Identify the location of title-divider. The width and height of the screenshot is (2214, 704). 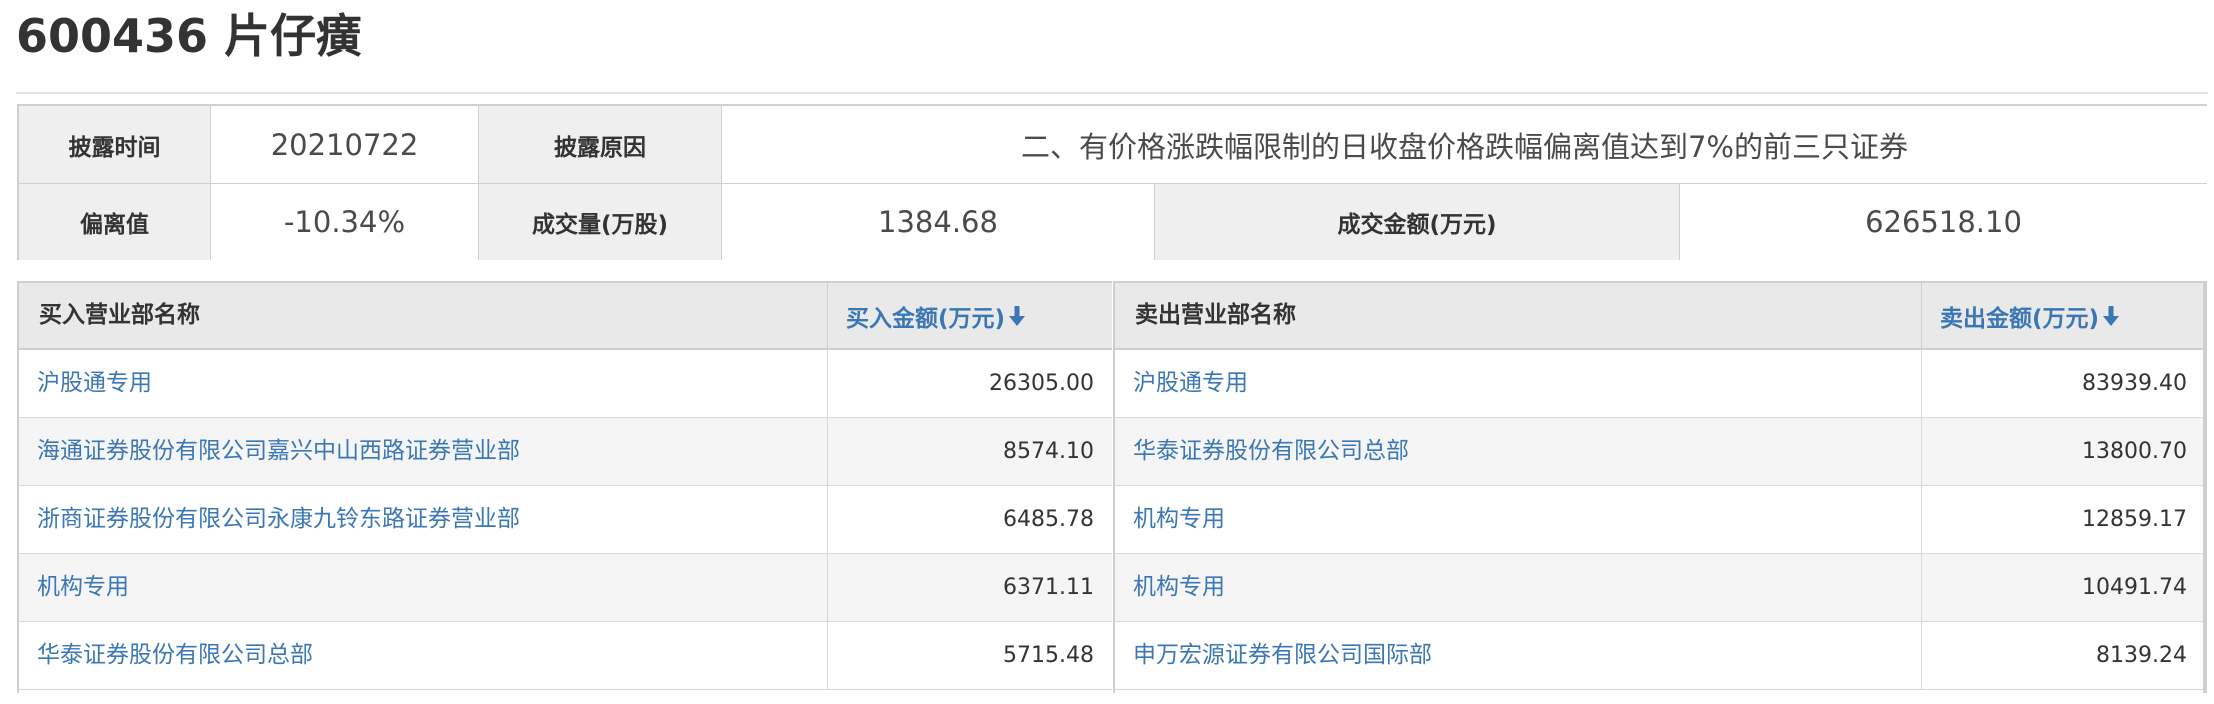
(1112, 93).